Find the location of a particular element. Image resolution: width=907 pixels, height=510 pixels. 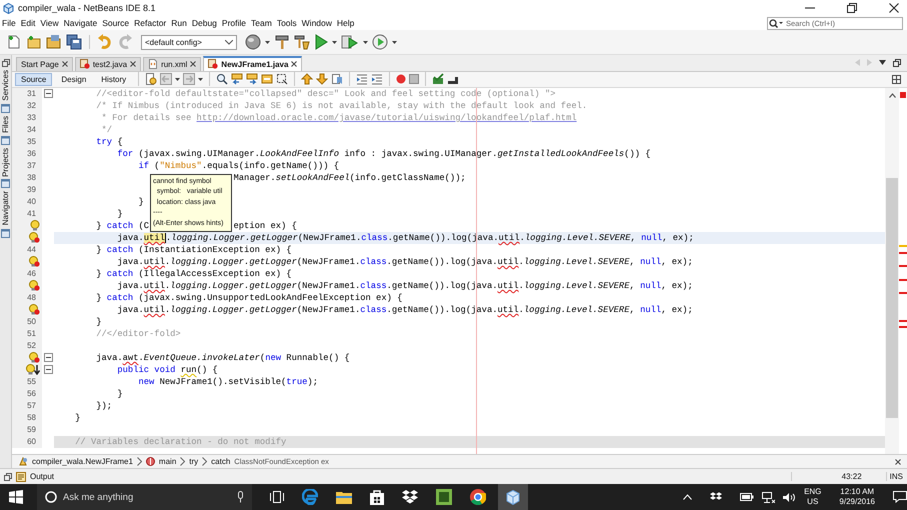

find-next-icon is located at coordinates (252, 79).